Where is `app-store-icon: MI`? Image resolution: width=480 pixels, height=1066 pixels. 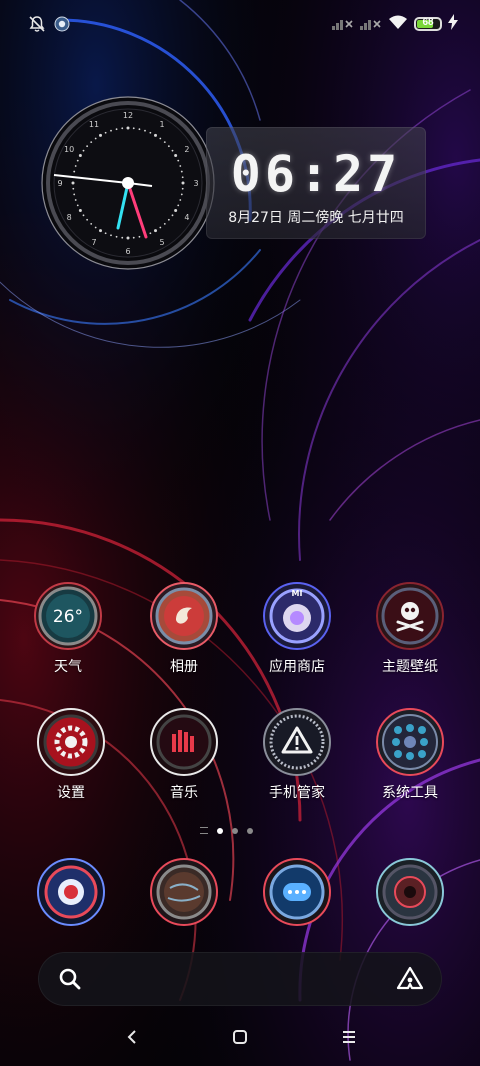 app-store-icon: MI is located at coordinates (297, 616).